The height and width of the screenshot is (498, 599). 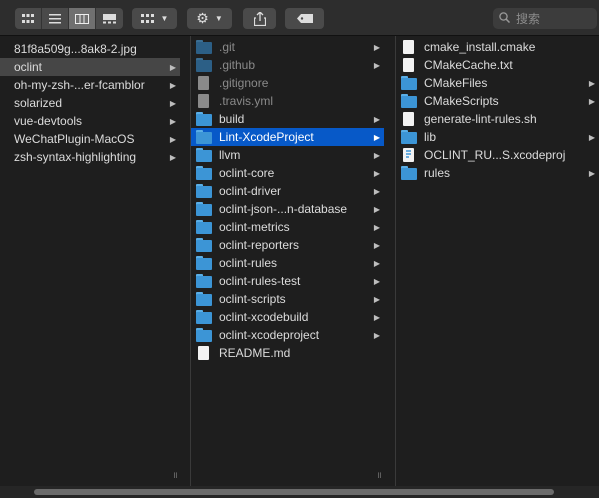 I want to click on tags-button, so click(x=304, y=18).